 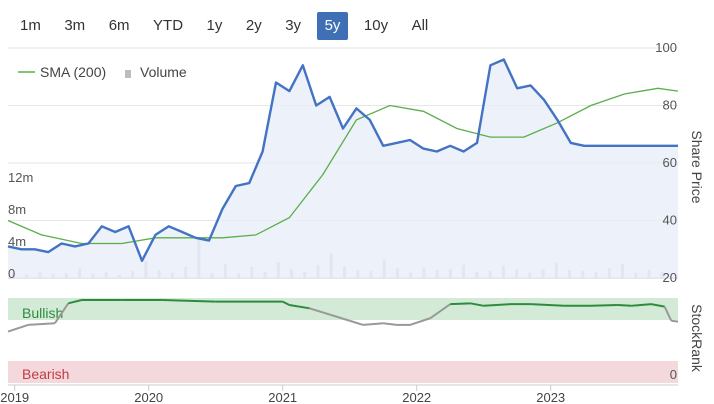 I want to click on volume-legend-swatch, so click(x=128, y=74).